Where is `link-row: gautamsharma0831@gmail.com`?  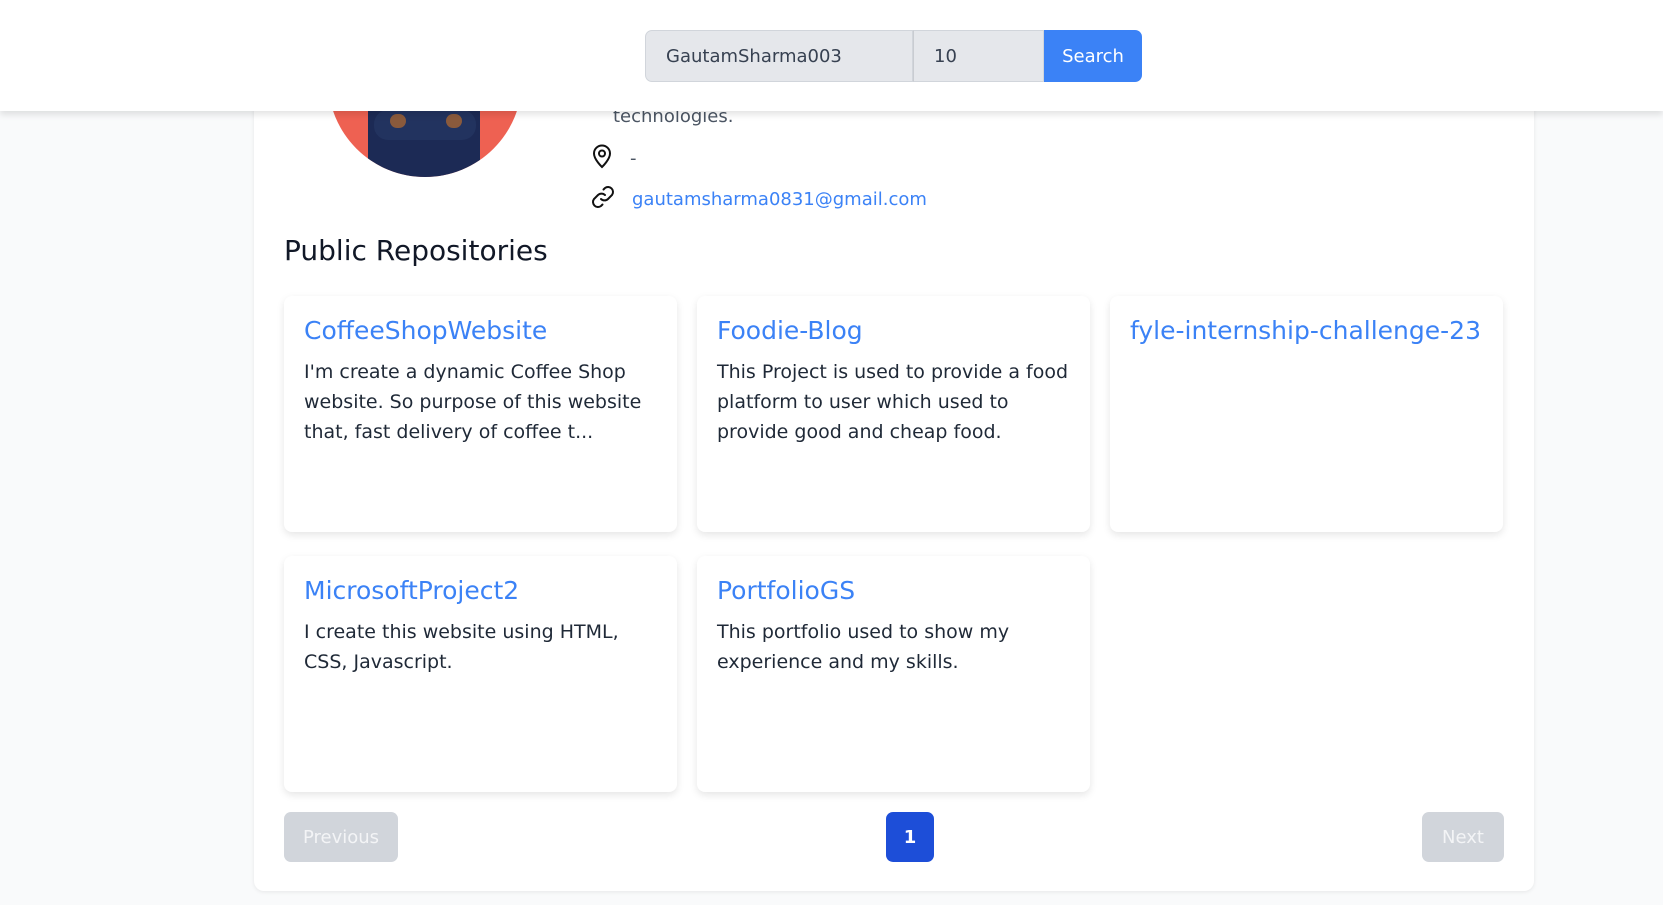 link-row: gautamsharma0831@gmail.com is located at coordinates (758, 199).